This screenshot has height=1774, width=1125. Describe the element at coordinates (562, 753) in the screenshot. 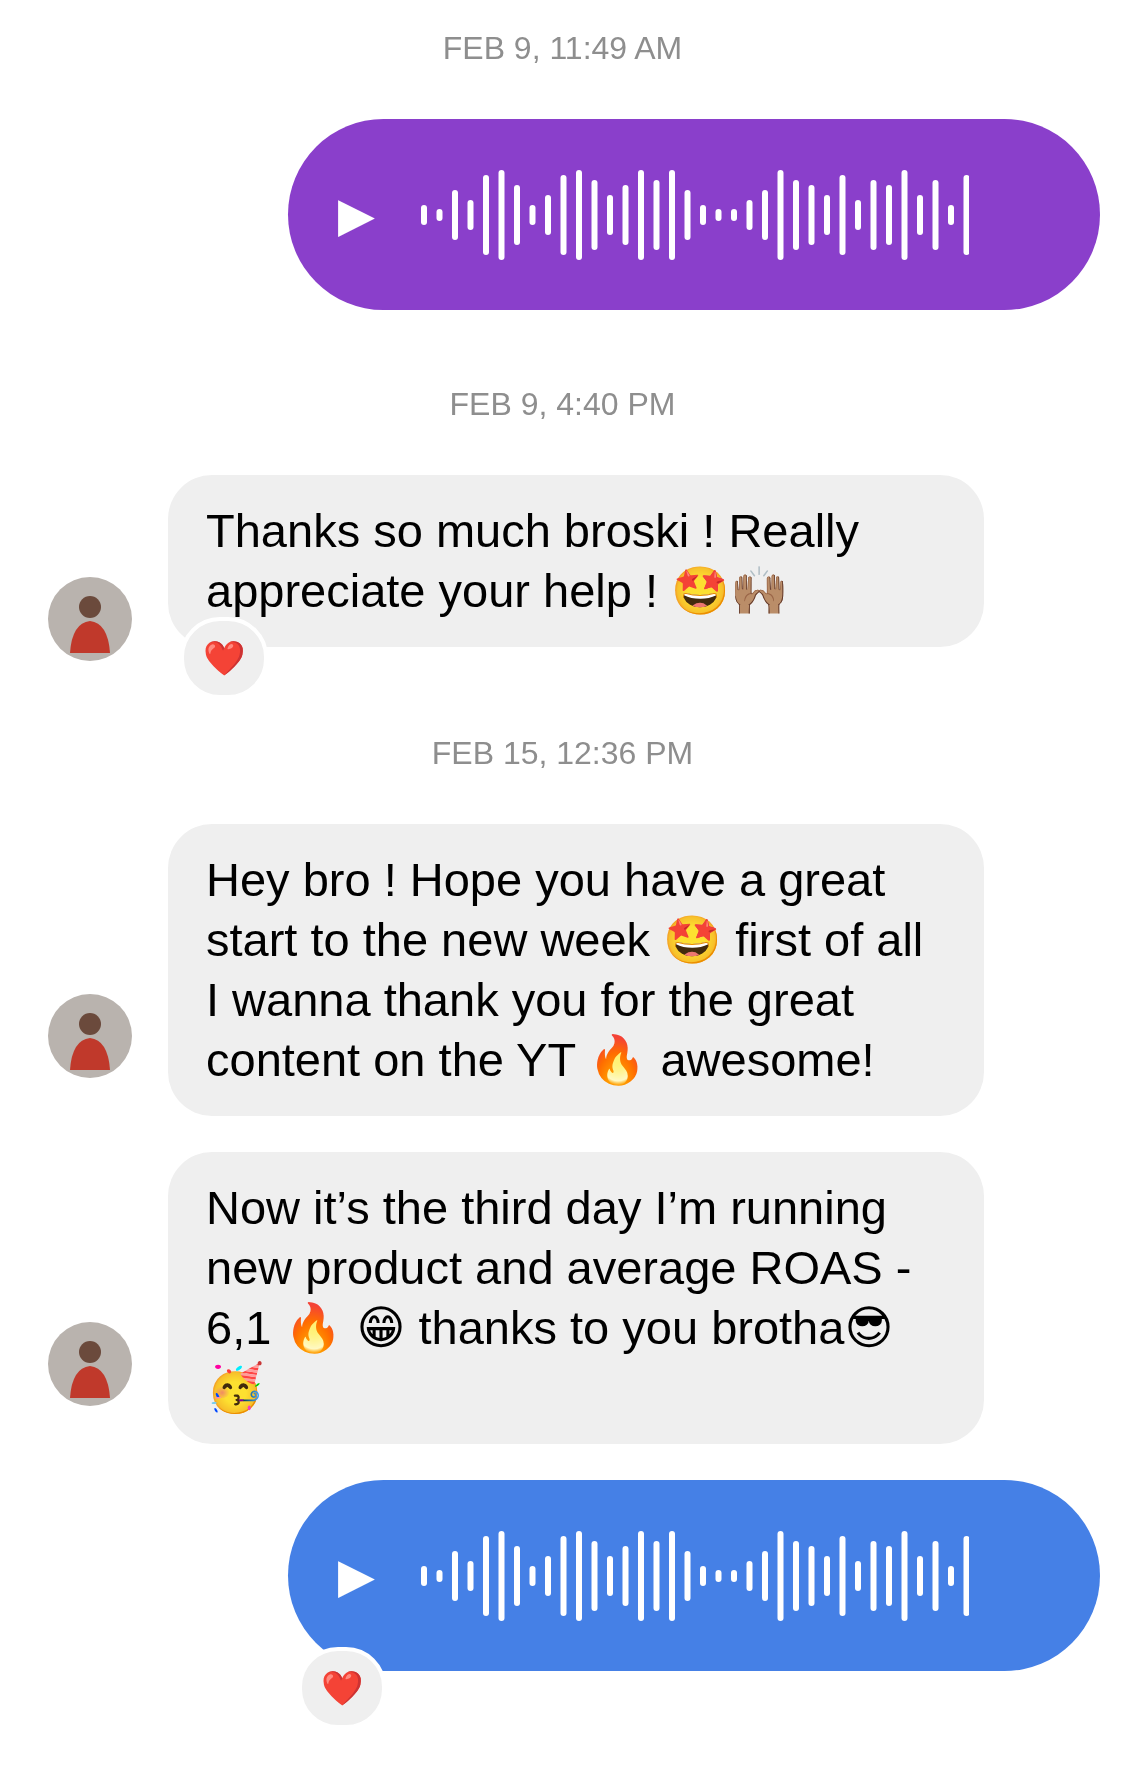

I see `message-timestamp: FEB 15, 12:36 PM` at that location.